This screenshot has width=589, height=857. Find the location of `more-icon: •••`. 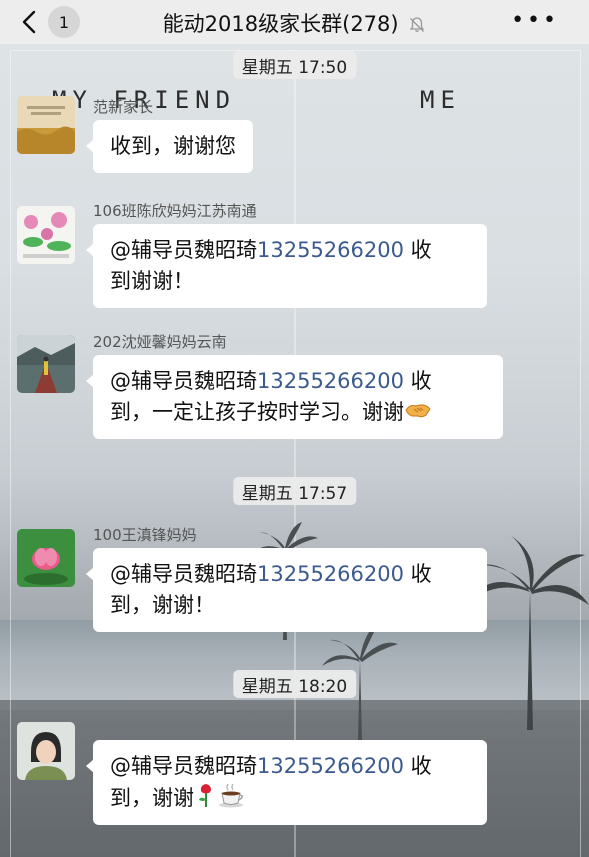

more-icon: ••• is located at coordinates (535, 21).